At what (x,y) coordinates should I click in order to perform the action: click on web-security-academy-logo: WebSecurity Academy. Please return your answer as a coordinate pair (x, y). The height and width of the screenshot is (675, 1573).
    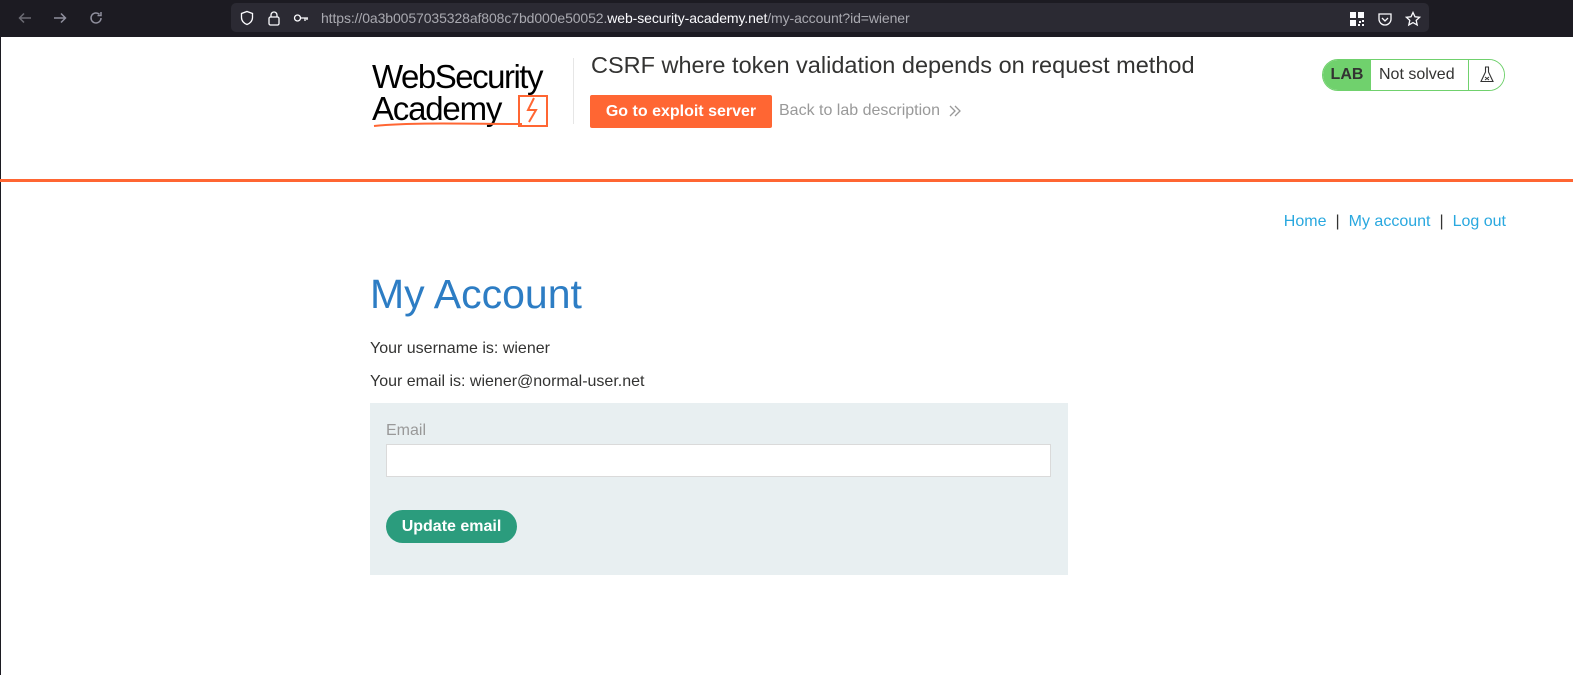
    Looking at the image, I should click on (472, 95).